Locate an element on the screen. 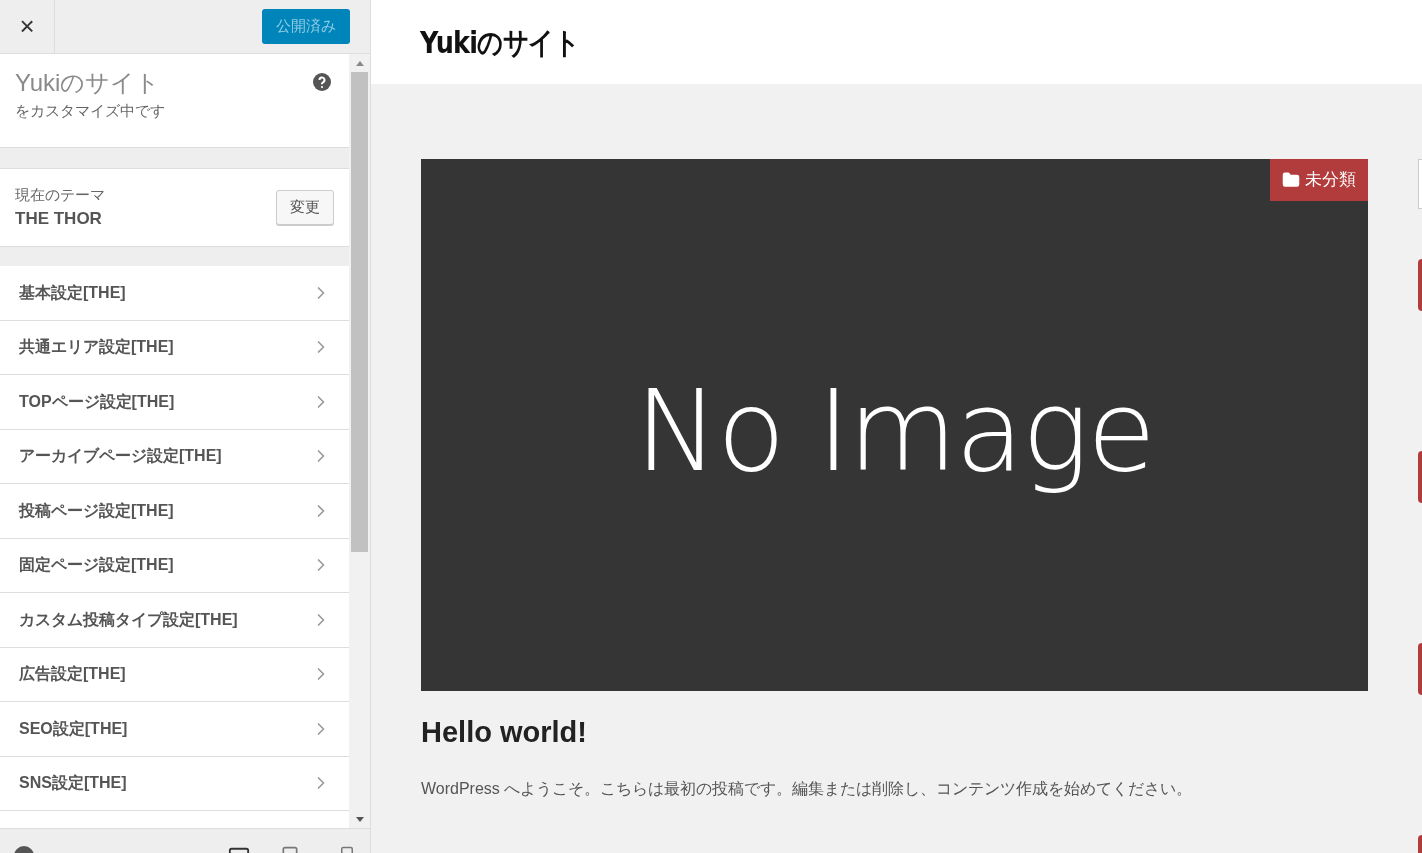 This screenshot has height=853, width=1422. close-button: × is located at coordinates (27, 27).